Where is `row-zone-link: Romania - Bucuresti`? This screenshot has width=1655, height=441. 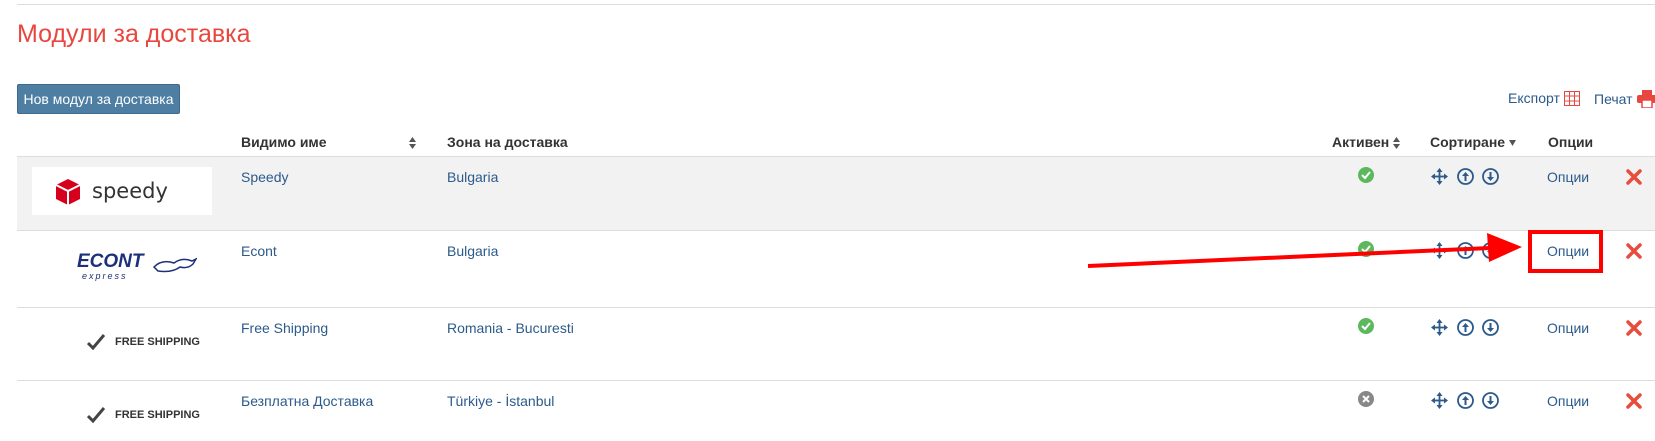 row-zone-link: Romania - Bucuresti is located at coordinates (510, 328).